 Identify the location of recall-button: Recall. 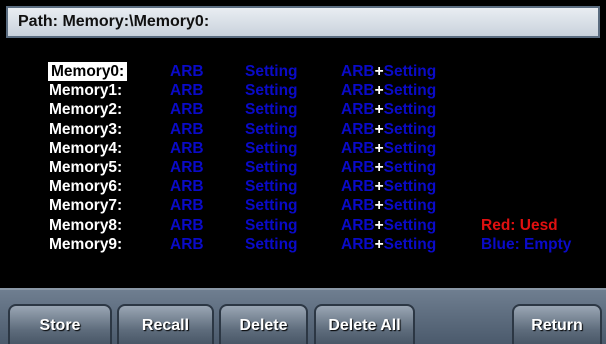
(165, 324).